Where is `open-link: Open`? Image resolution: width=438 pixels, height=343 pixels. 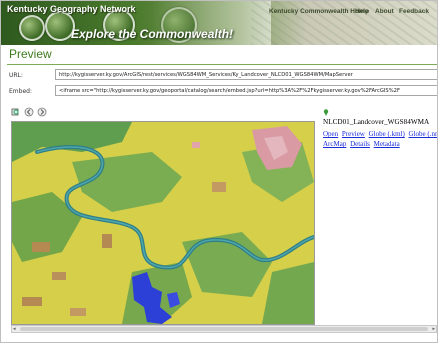
open-link: Open is located at coordinates (330, 134).